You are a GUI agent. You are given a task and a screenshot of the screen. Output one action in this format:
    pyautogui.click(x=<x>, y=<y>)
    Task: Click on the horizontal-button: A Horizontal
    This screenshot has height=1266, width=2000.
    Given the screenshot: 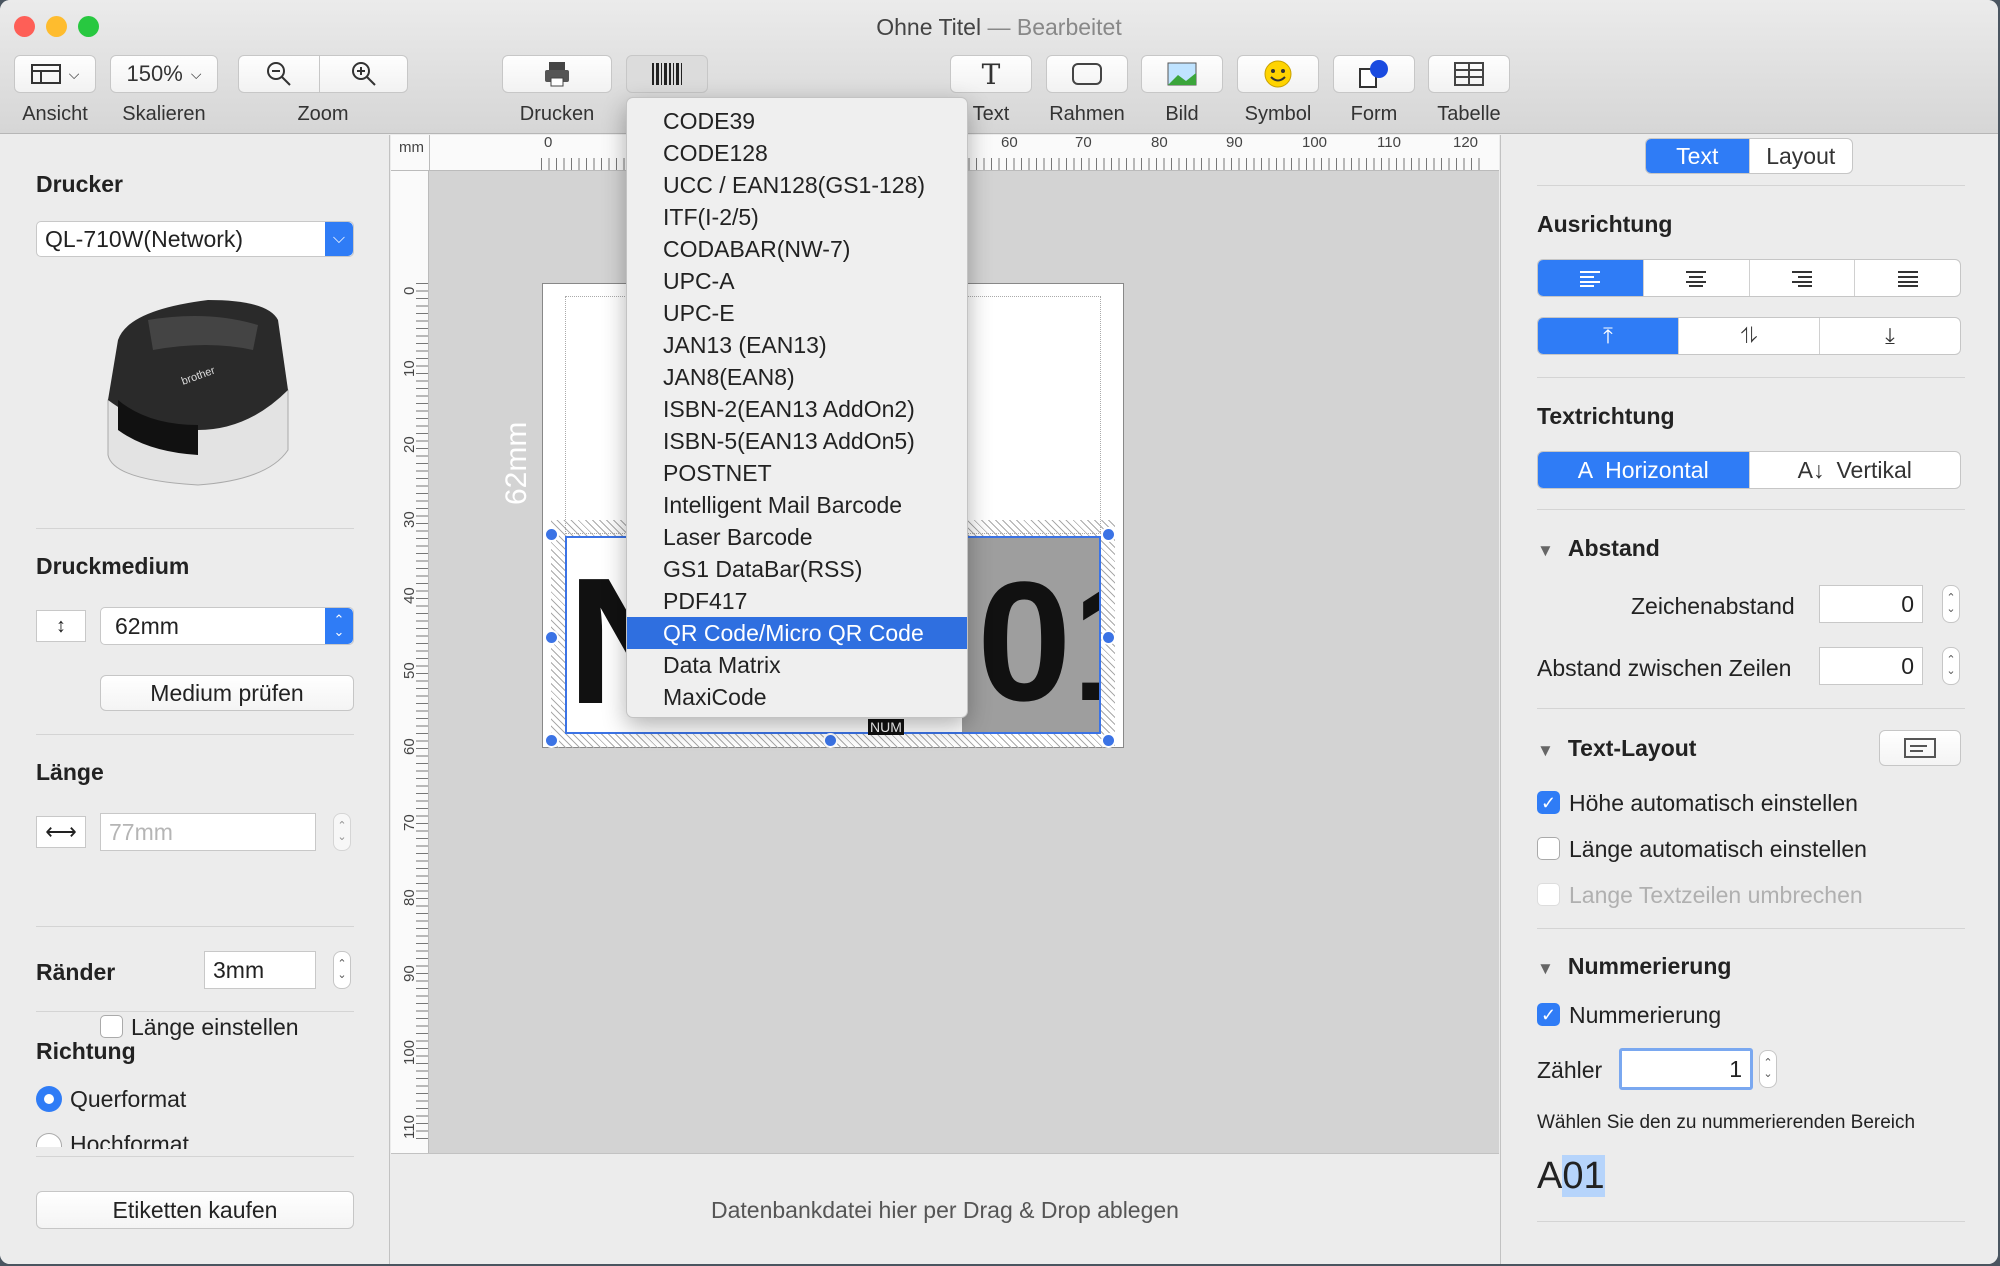 What is the action you would take?
    pyautogui.click(x=1644, y=470)
    